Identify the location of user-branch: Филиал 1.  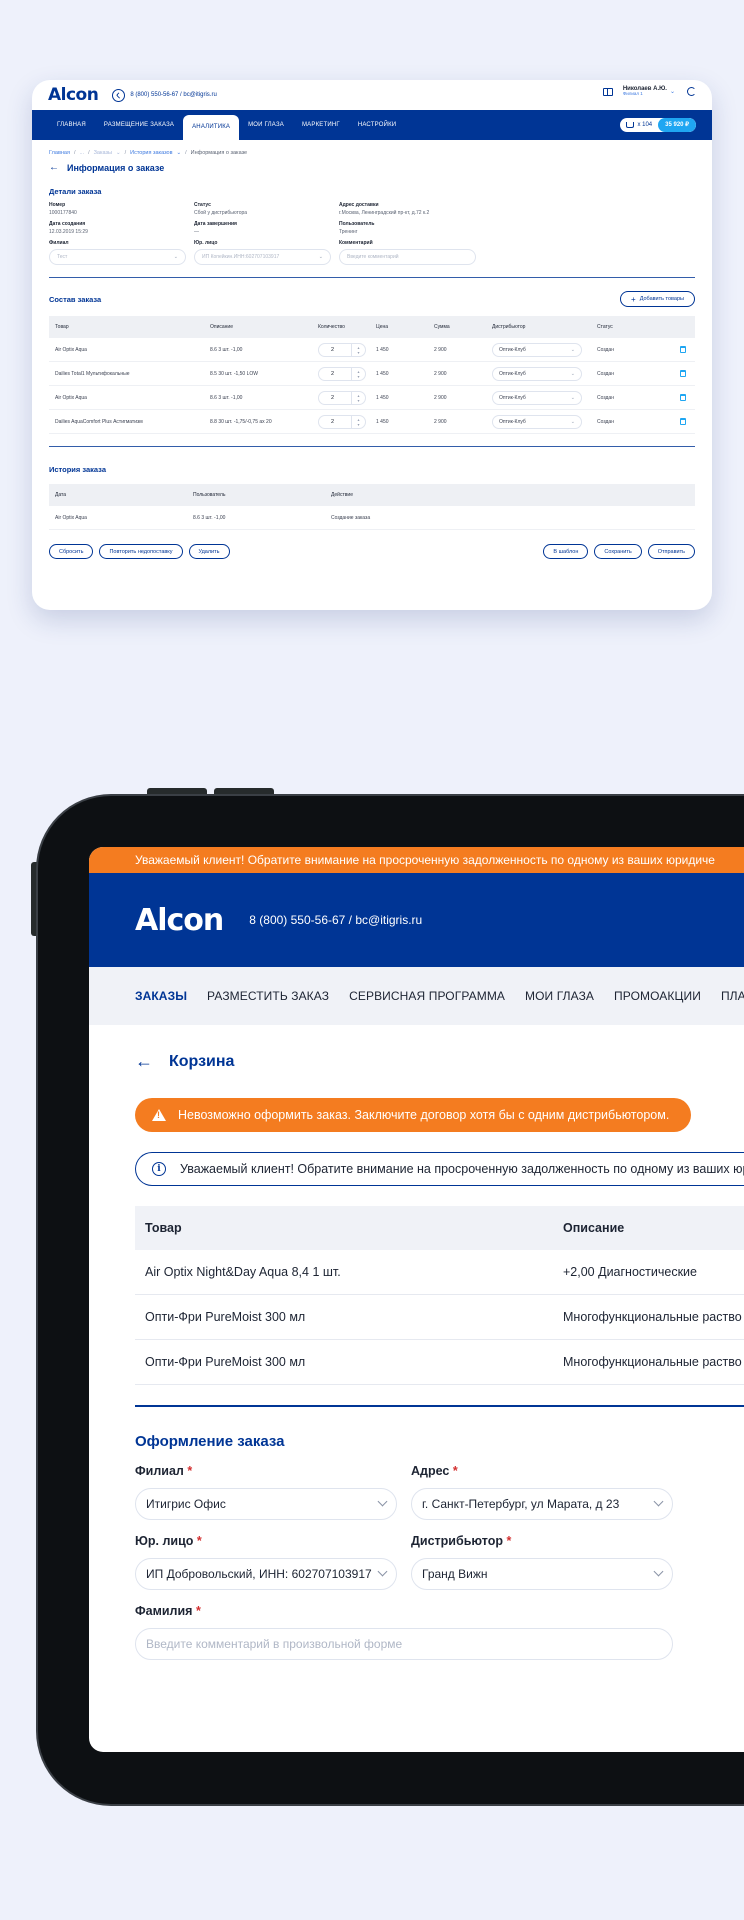
(632, 94).